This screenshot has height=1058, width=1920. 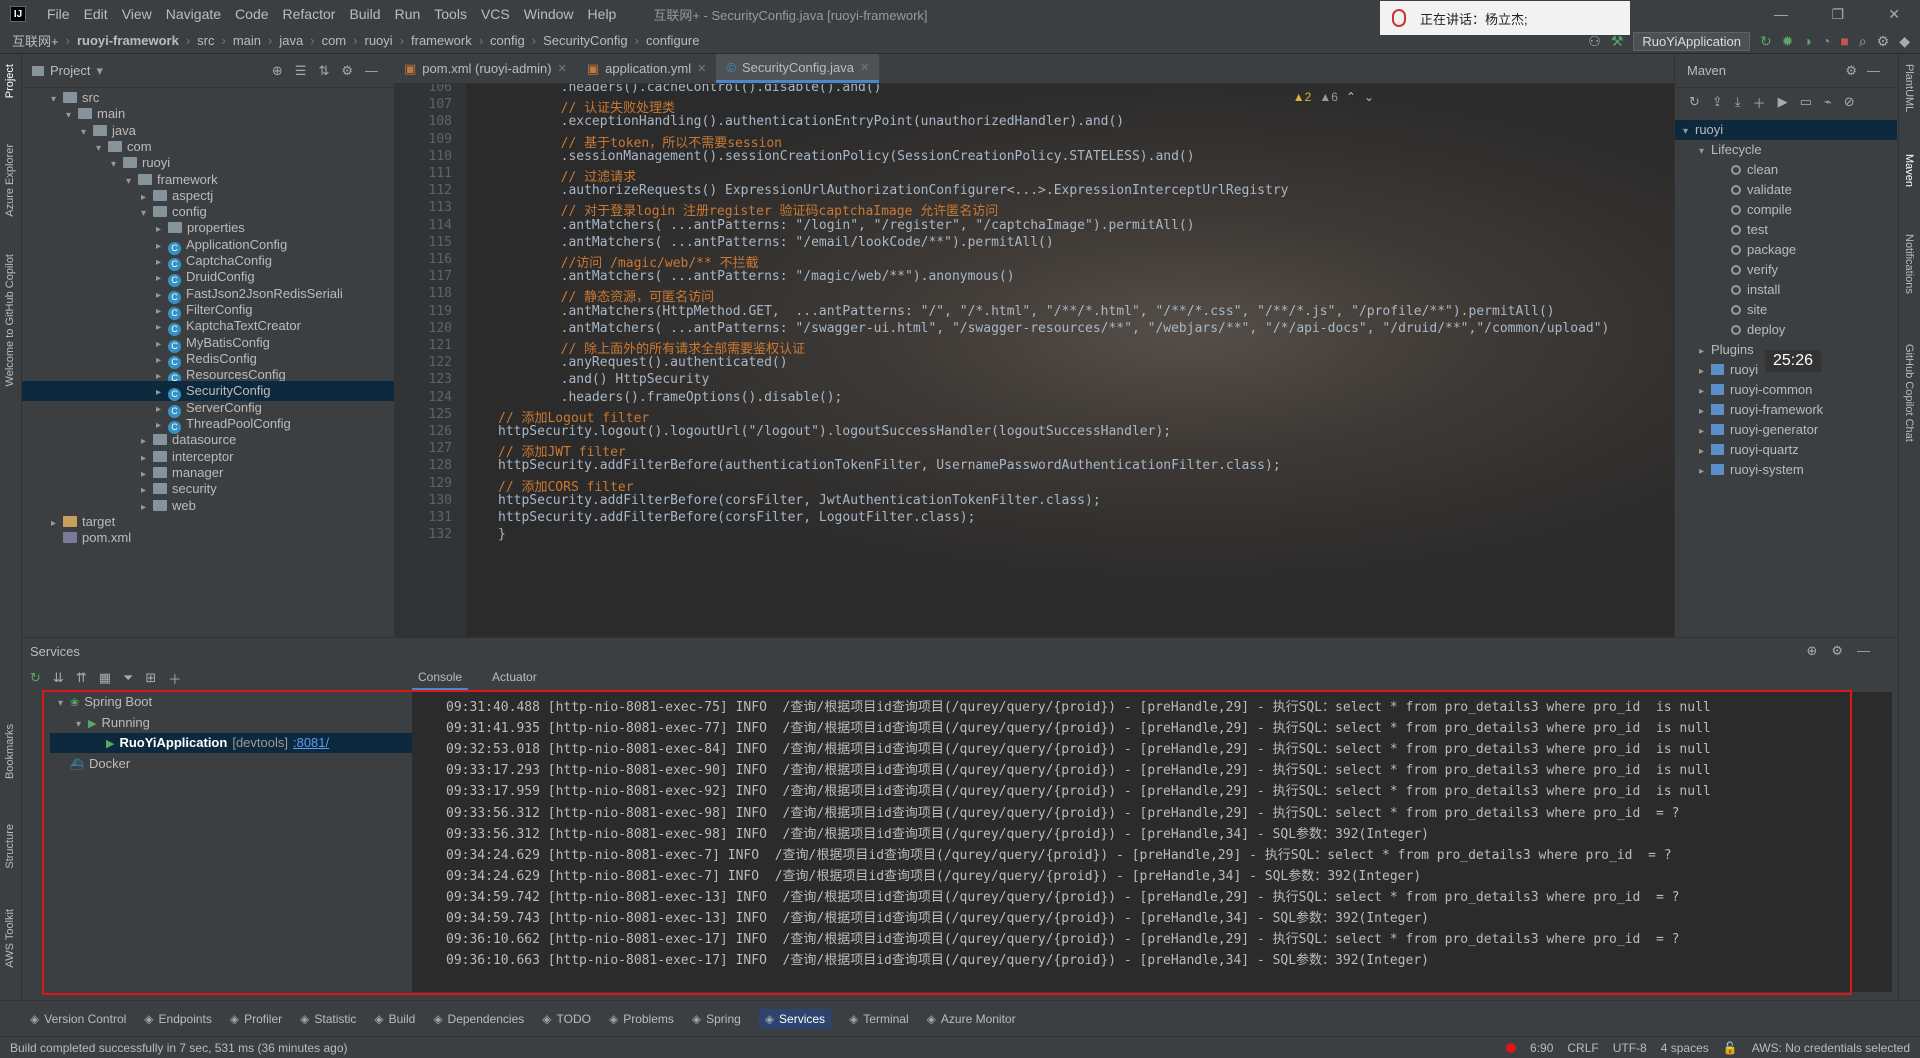 What do you see at coordinates (604, 379) in the screenshot?
I see `code-line: .and() HttpSecurity` at bounding box center [604, 379].